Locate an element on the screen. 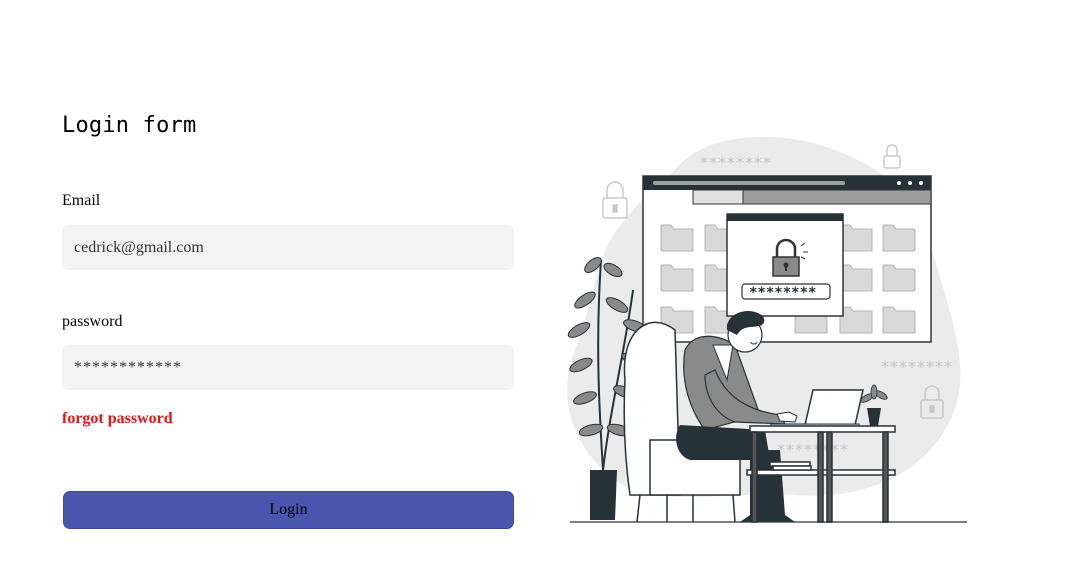 The width and height of the screenshot is (1067, 573). forgot-password-link: forgot password is located at coordinates (117, 419).